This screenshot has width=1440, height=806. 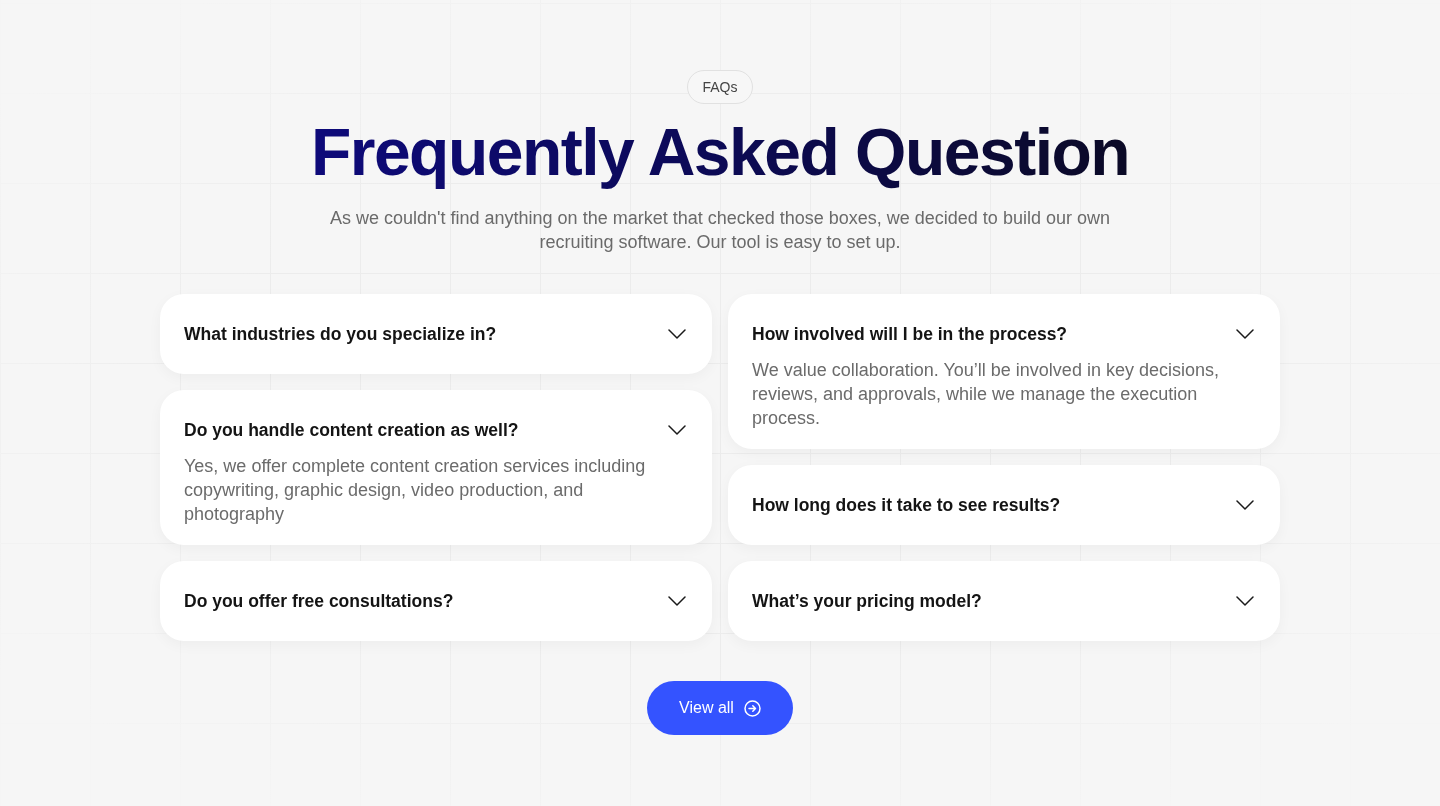 I want to click on faq-question: Do you offer free consultations?, so click(x=319, y=601).